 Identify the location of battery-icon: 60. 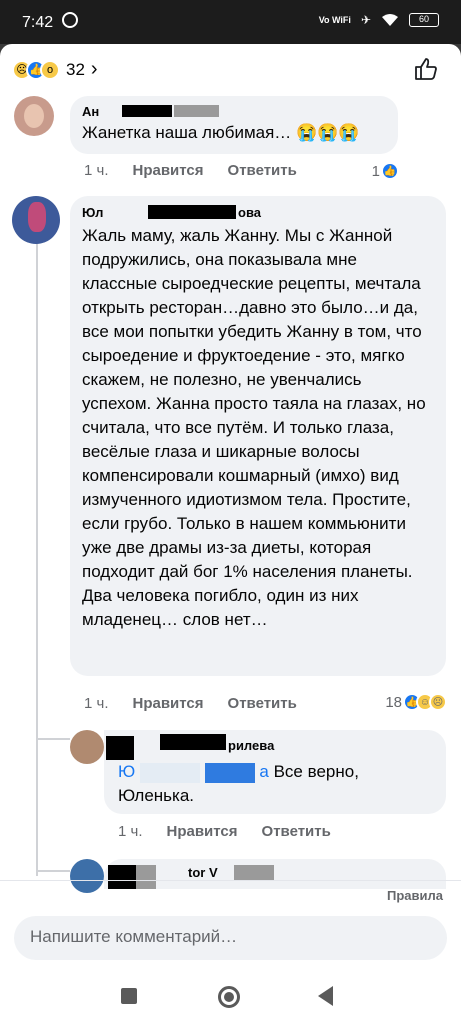
(424, 20).